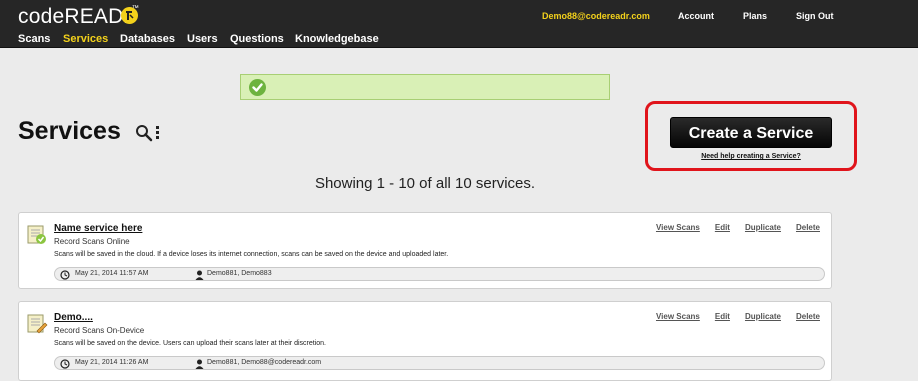 The width and height of the screenshot is (918, 381). Describe the element at coordinates (112, 362) in the screenshot. I see `service-date: May 21, 2014 11:26 AM` at that location.